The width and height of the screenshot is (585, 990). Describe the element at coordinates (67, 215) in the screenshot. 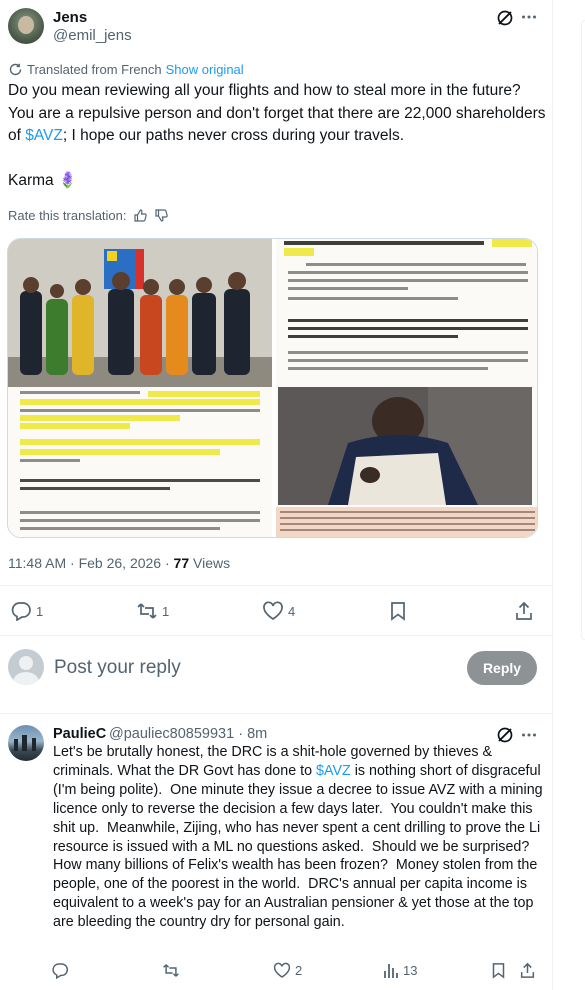

I see `rate-translation-label: Rate this translation:` at that location.